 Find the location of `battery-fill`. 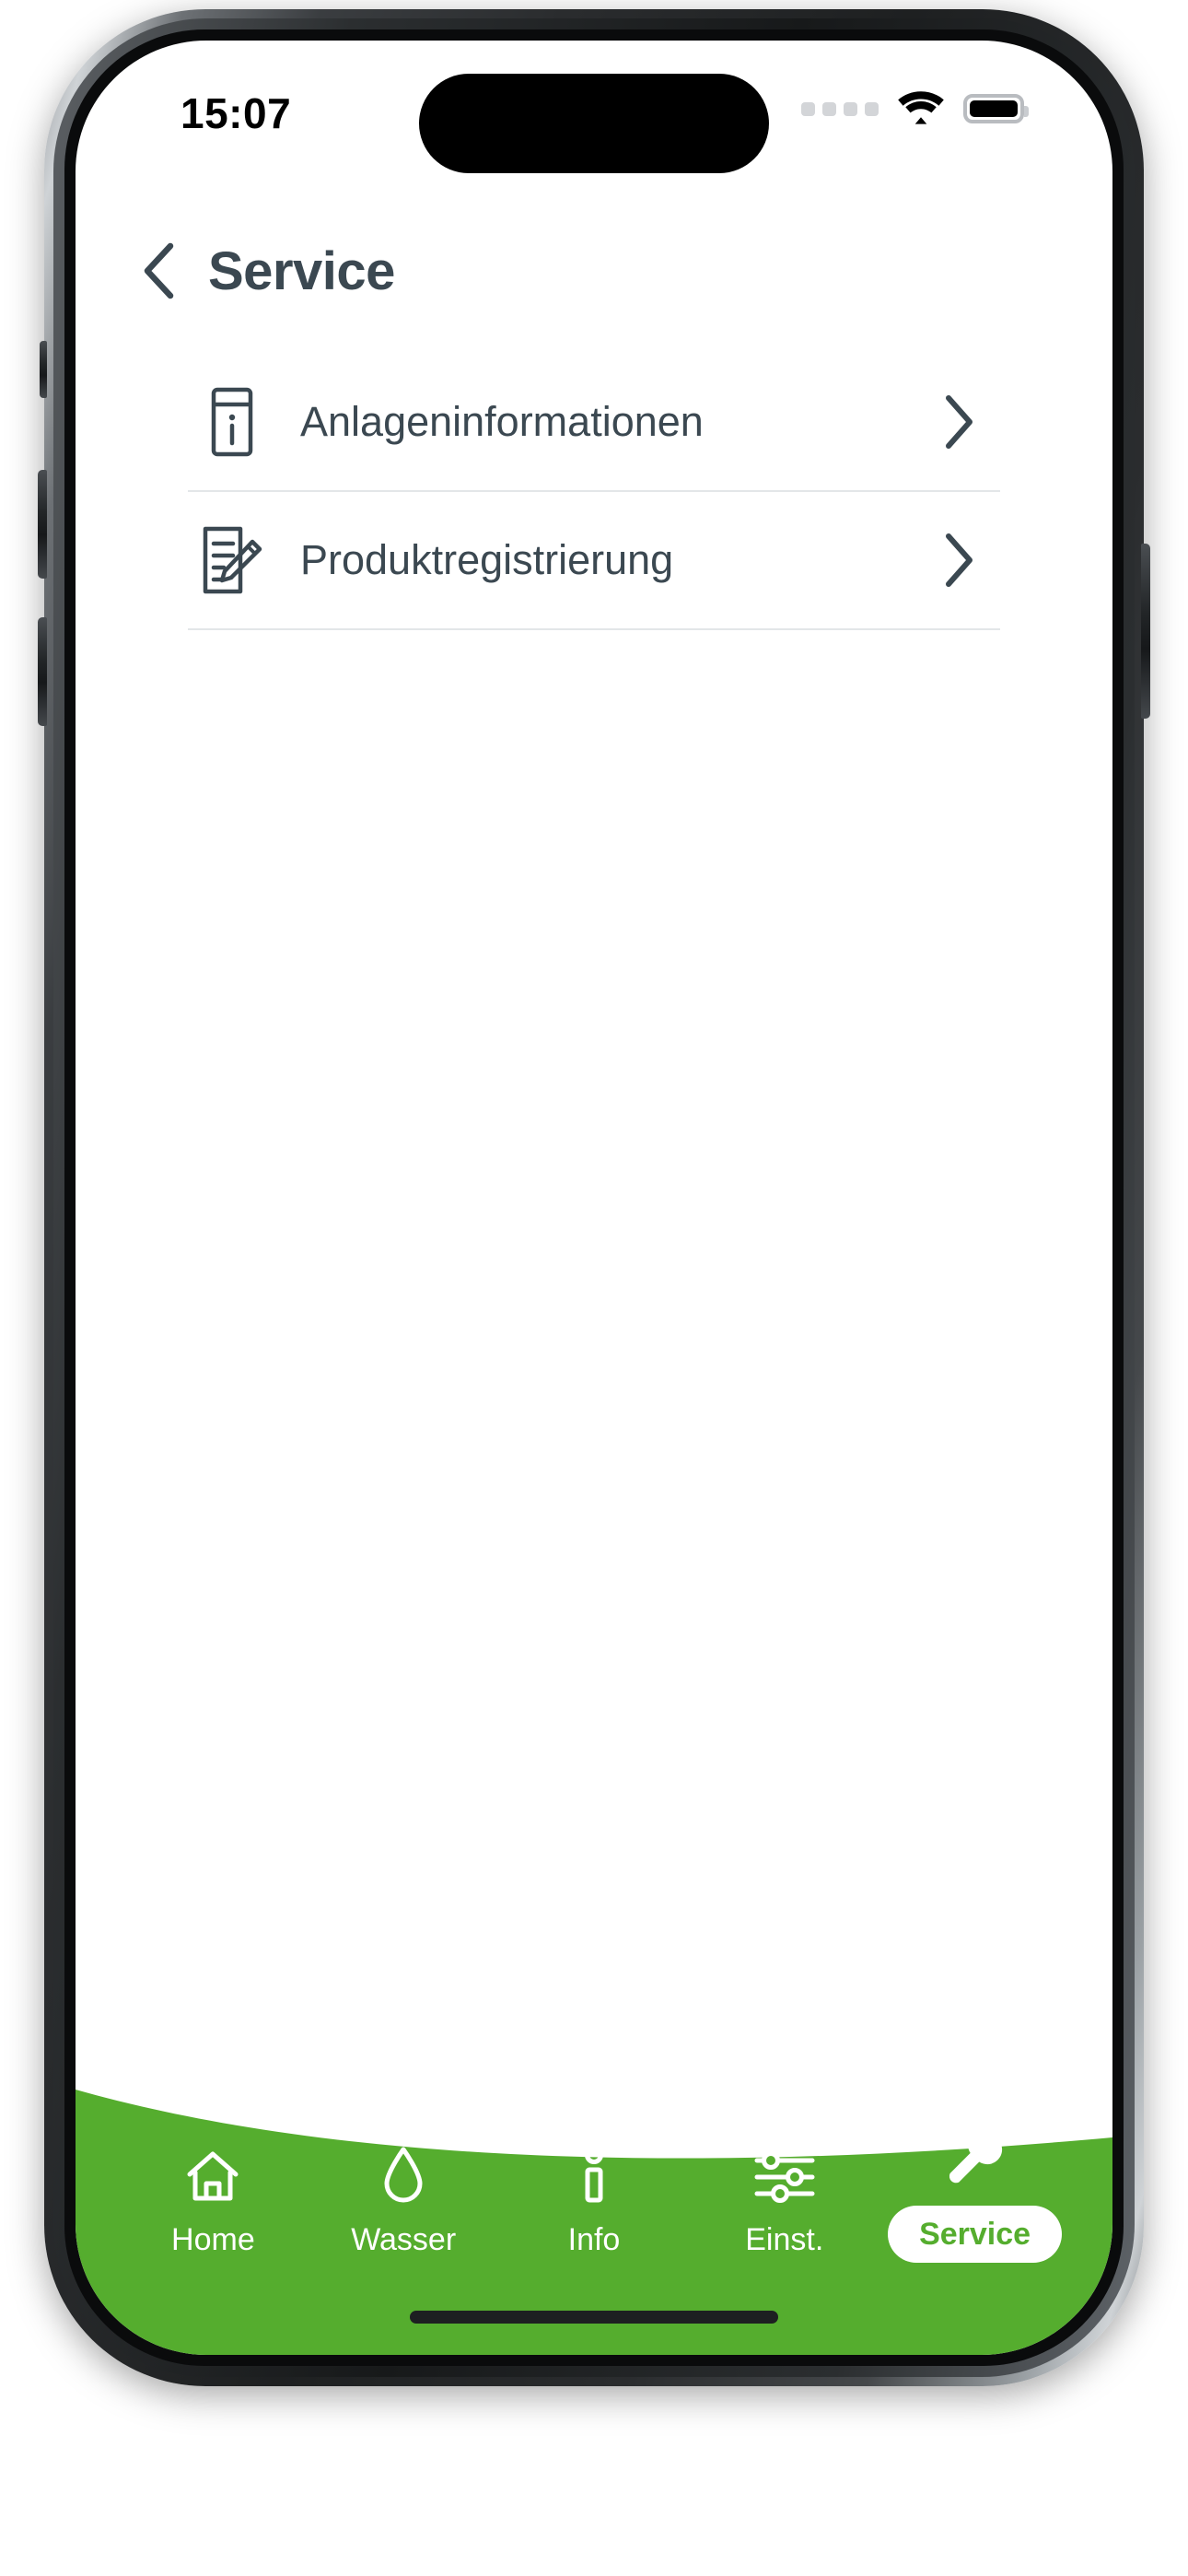

battery-fill is located at coordinates (994, 108).